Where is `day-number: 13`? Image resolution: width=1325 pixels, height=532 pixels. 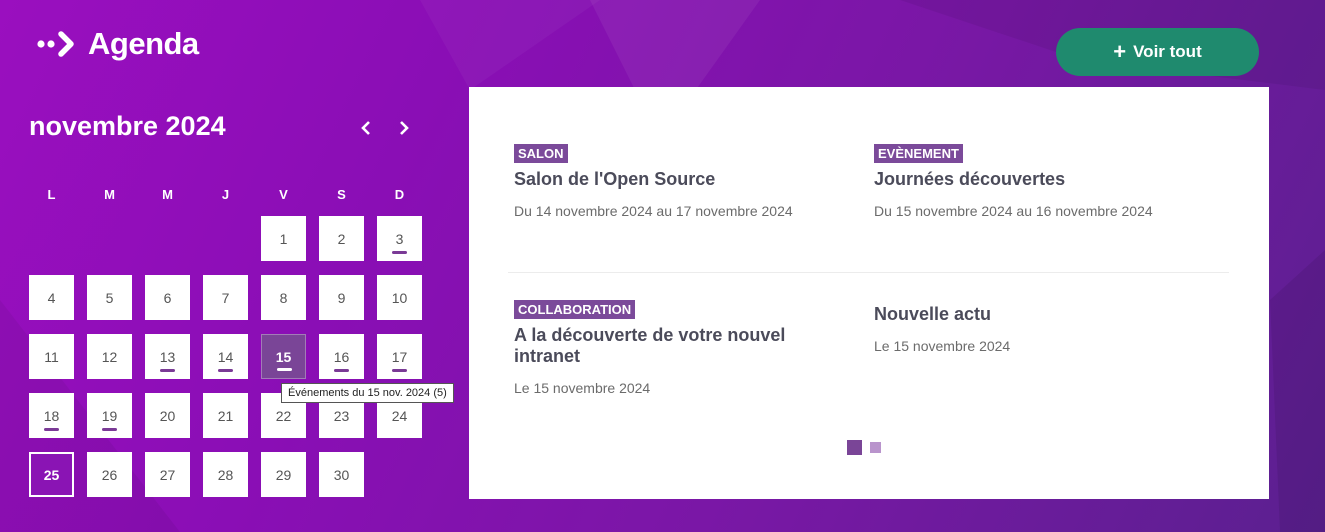
day-number: 13 is located at coordinates (167, 356).